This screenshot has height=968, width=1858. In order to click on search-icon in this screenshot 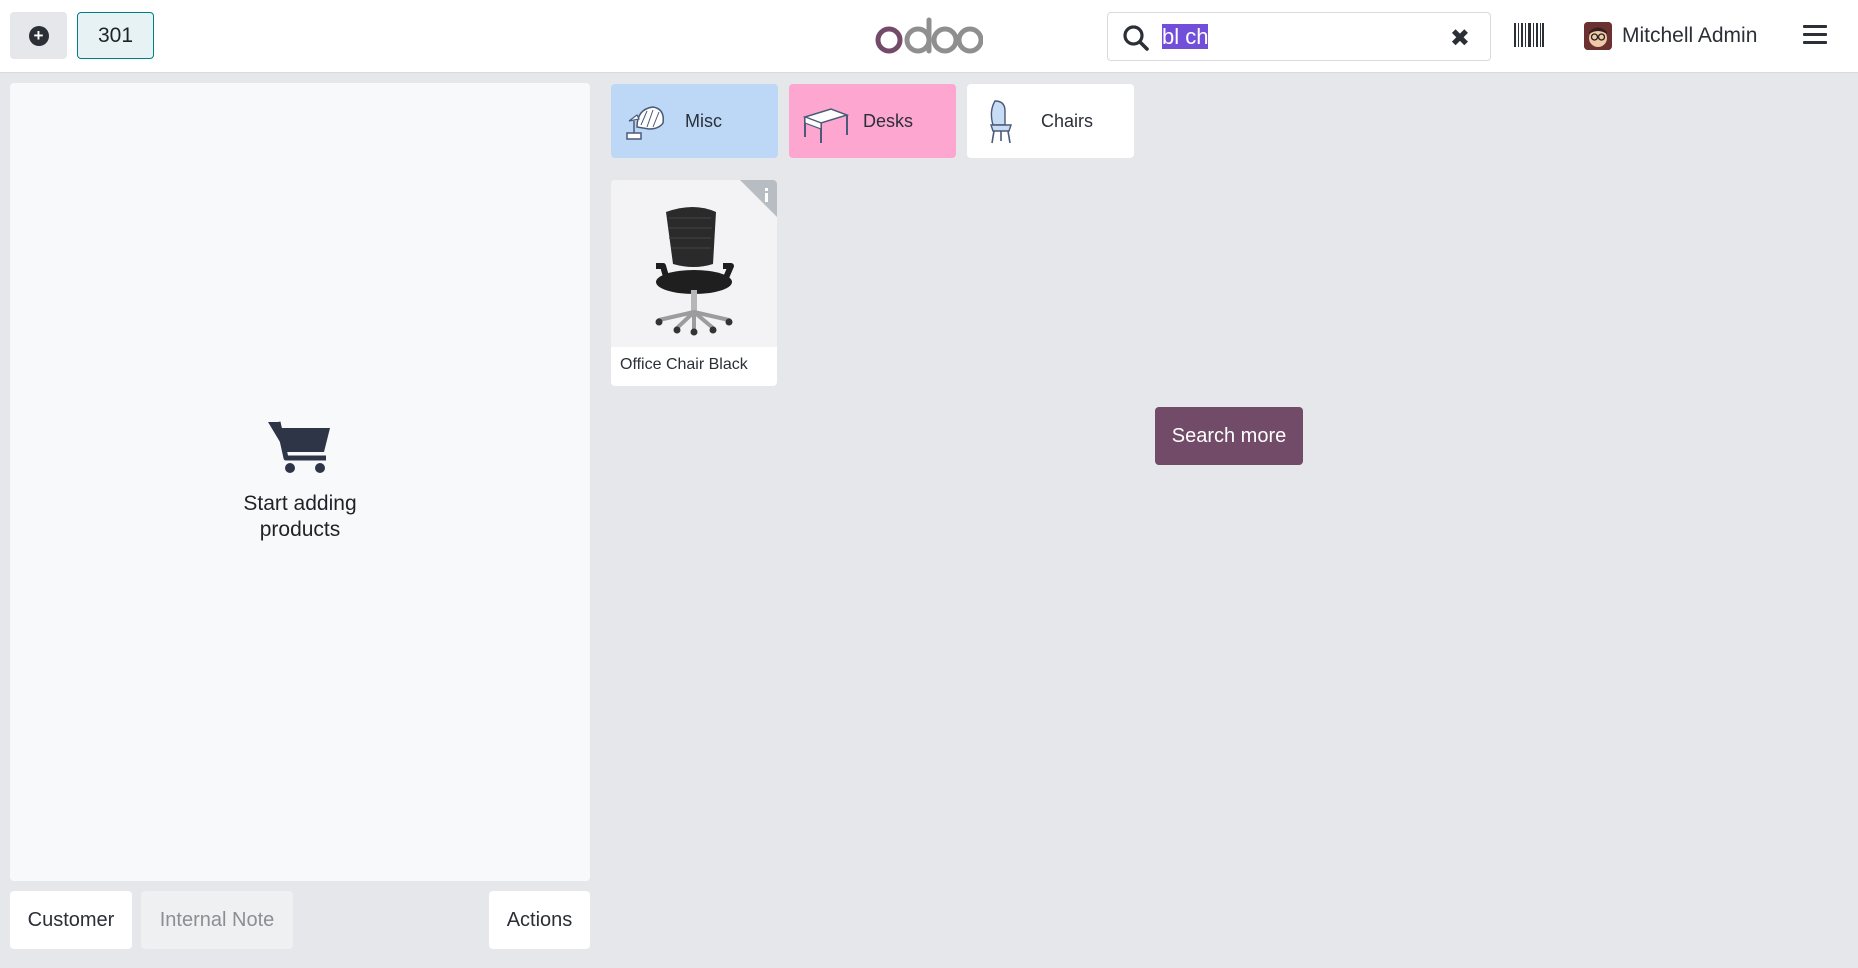, I will do `click(1136, 38)`.